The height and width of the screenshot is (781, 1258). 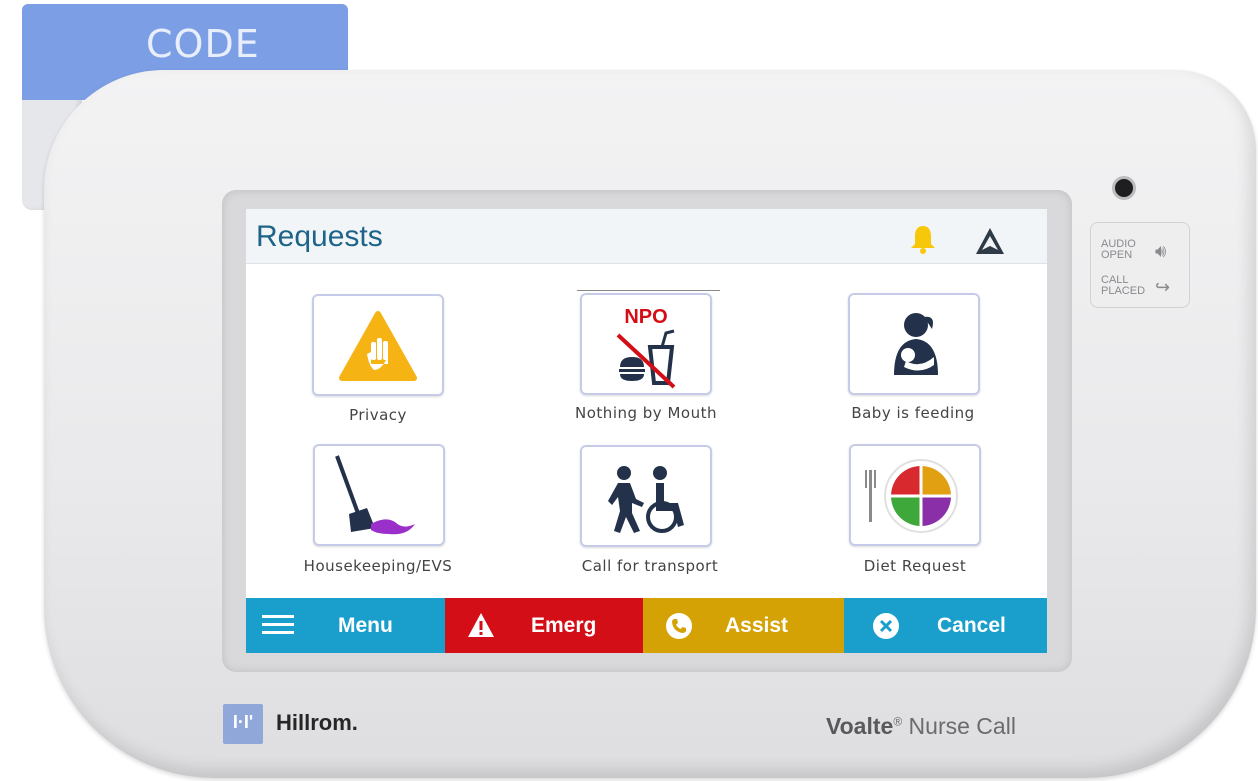 I want to click on request-tile-nothing-by-mouth: NPO, so click(x=646, y=344).